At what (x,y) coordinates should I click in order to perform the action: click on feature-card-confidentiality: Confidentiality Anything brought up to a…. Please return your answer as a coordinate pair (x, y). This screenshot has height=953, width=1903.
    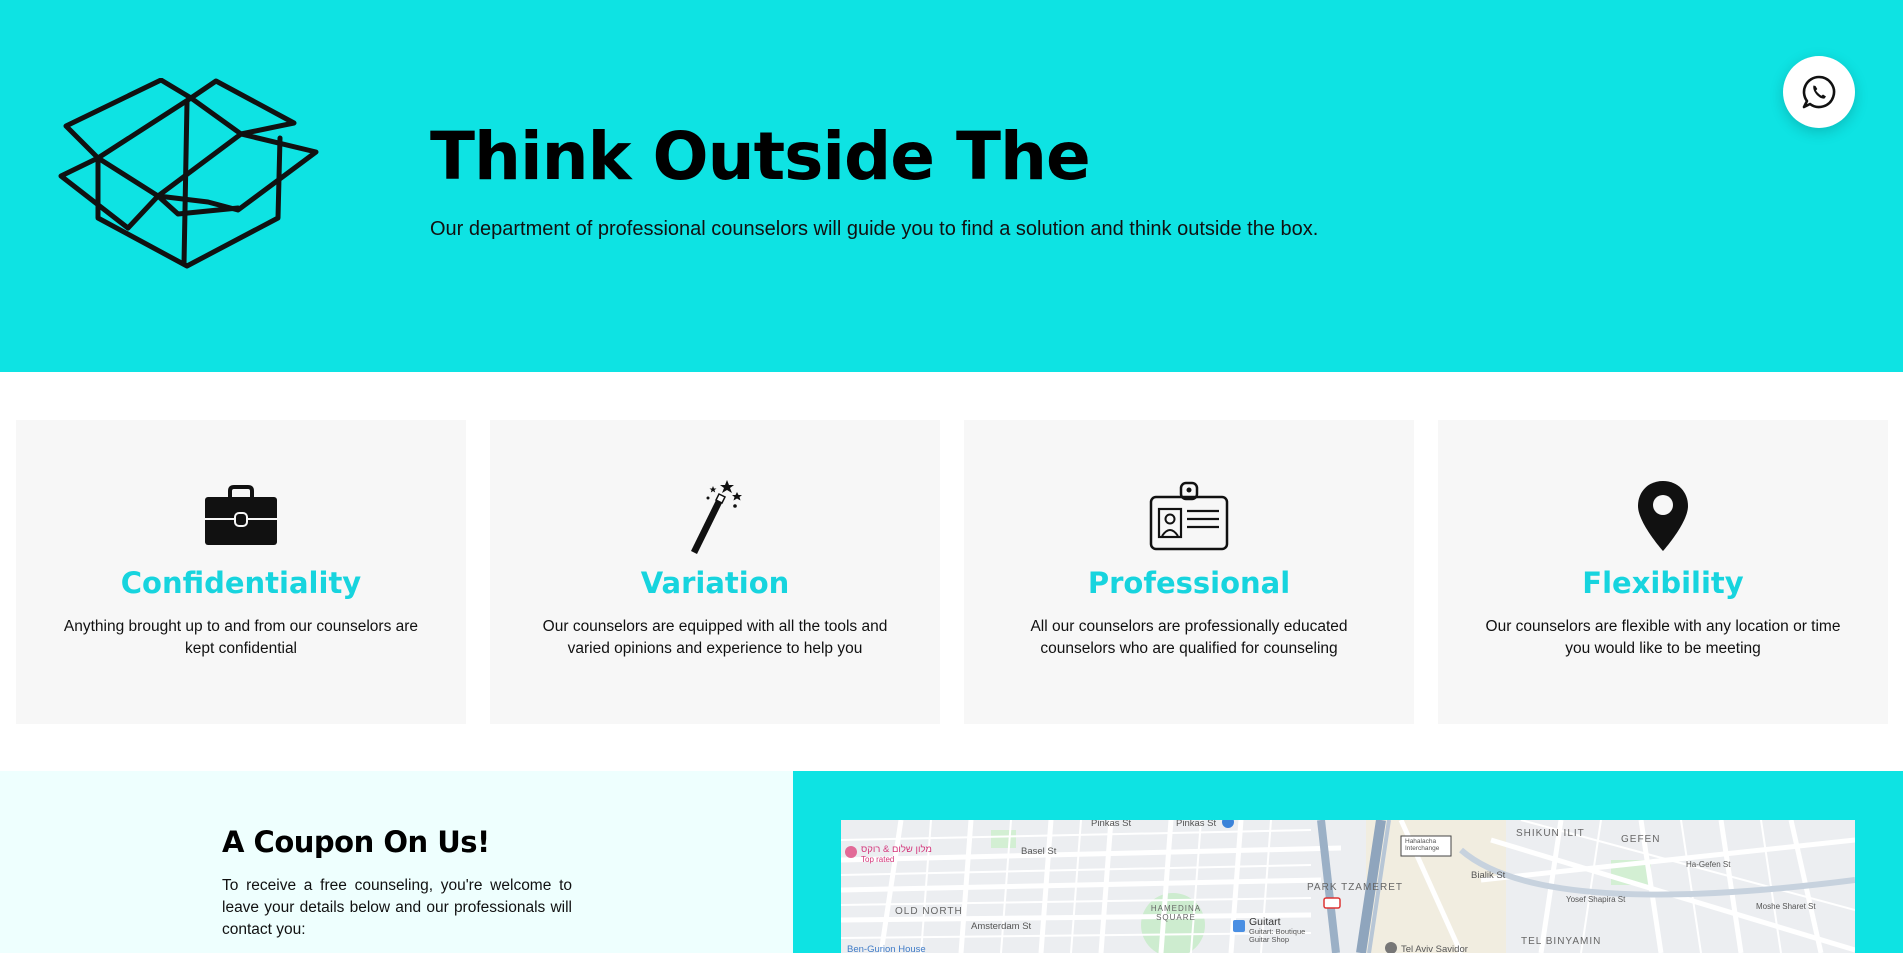
    Looking at the image, I should click on (241, 572).